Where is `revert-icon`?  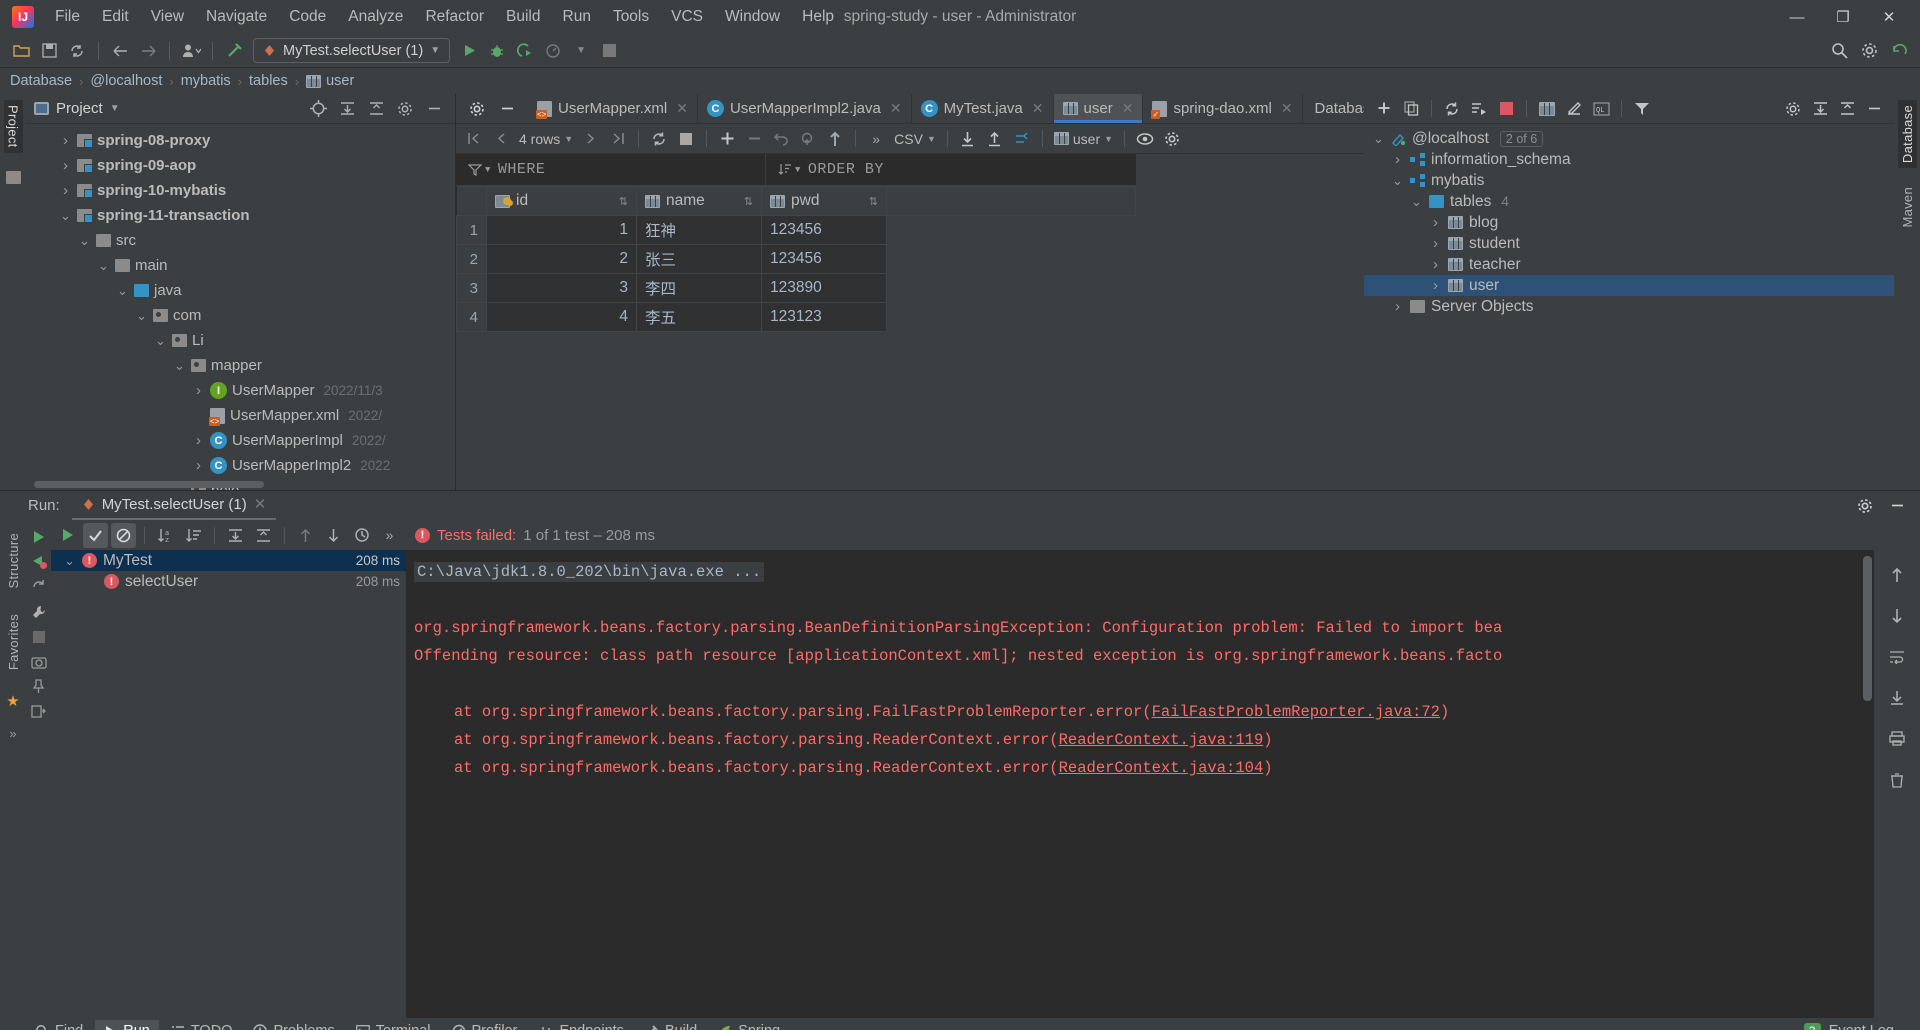 revert-icon is located at coordinates (781, 139).